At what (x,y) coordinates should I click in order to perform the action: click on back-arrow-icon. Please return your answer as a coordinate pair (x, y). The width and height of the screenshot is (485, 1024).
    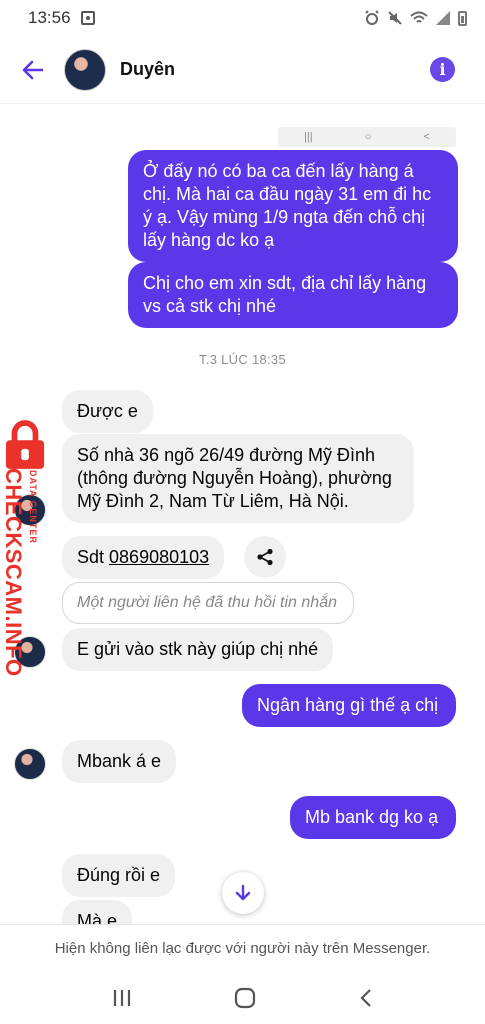
    Looking at the image, I should click on (33, 70).